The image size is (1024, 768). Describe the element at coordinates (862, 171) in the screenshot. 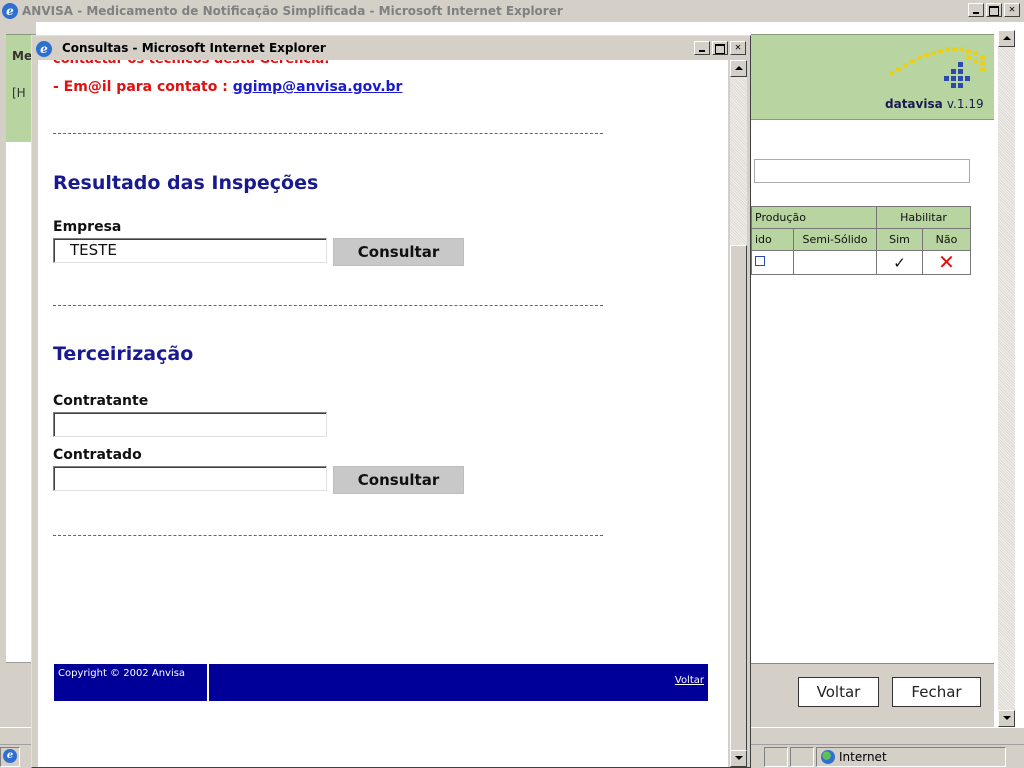

I see `background-search-input` at that location.